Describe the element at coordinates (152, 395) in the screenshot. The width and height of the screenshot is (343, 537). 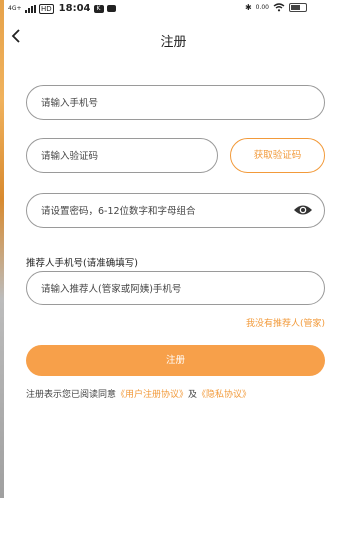
I see `user-agreement-link: 《用户注册协议》` at that location.